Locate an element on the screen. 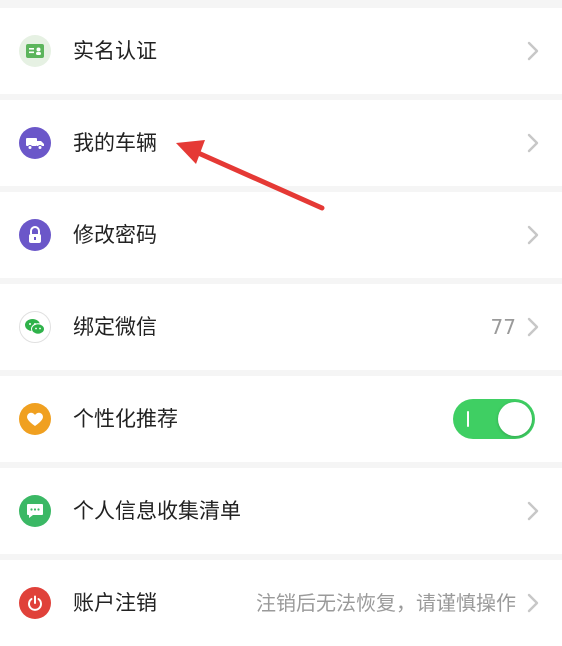 This screenshot has width=562, height=646. settings-row-account-cancel: 账户注销 注销后无法恢复，请谨慎操作 is located at coordinates (281, 603).